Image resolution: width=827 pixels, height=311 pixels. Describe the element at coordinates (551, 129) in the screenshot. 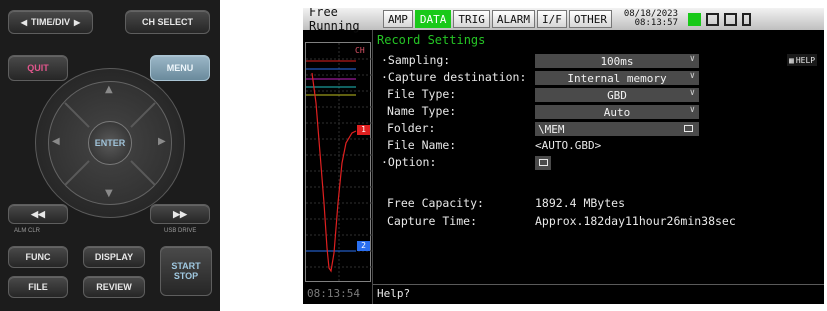

I see `folder-value: \MEM` at that location.